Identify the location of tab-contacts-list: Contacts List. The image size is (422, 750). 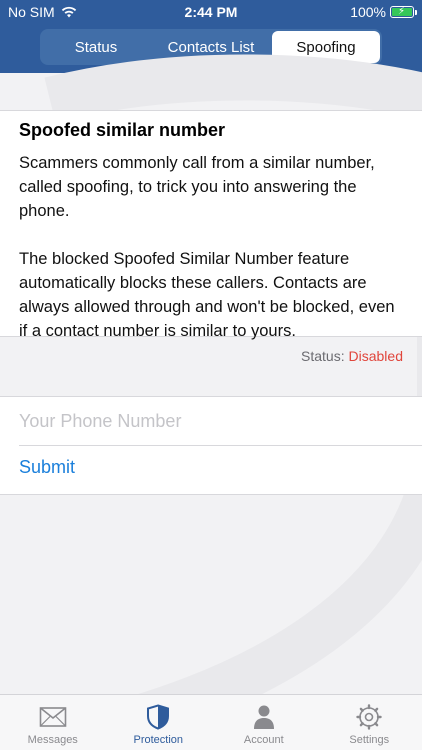
(211, 47).